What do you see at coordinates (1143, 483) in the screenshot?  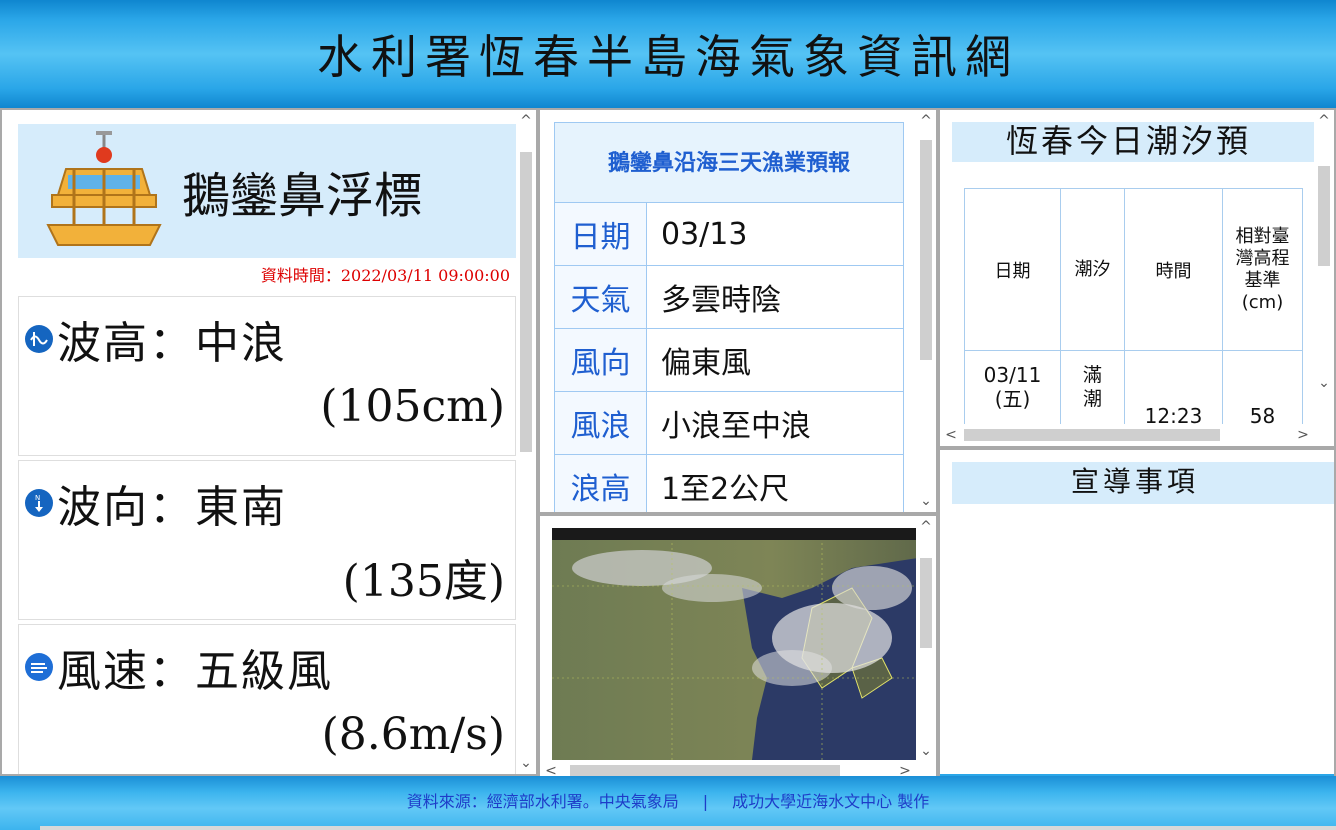 I see `notice-title: 宣導事項` at bounding box center [1143, 483].